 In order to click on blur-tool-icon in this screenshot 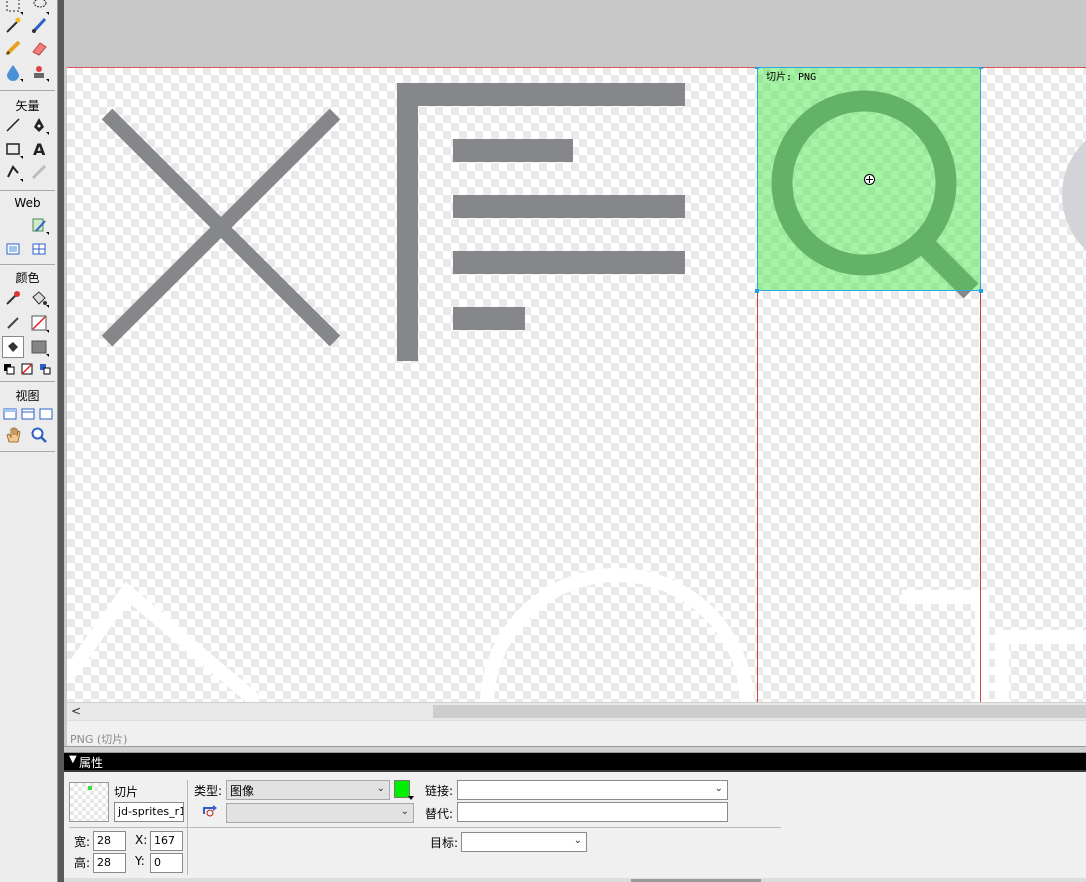, I will do `click(13, 72)`.